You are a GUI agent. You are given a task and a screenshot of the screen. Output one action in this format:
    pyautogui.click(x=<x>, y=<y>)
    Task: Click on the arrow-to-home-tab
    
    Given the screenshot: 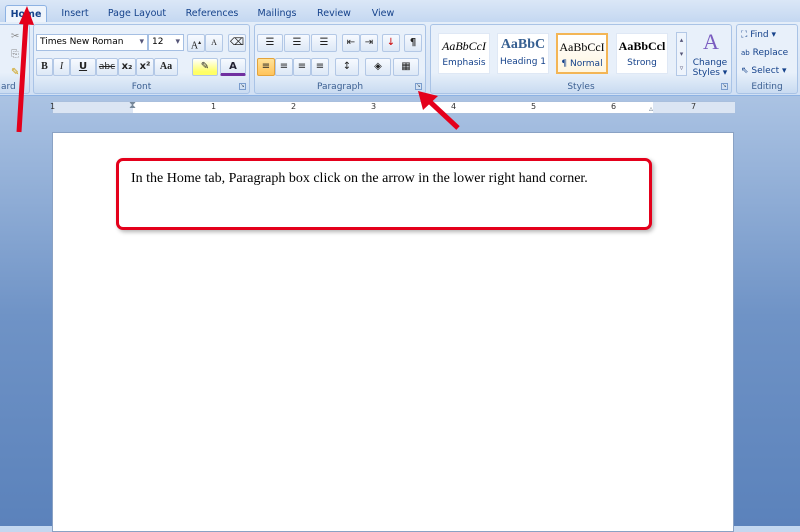 What is the action you would take?
    pyautogui.click(x=25, y=69)
    